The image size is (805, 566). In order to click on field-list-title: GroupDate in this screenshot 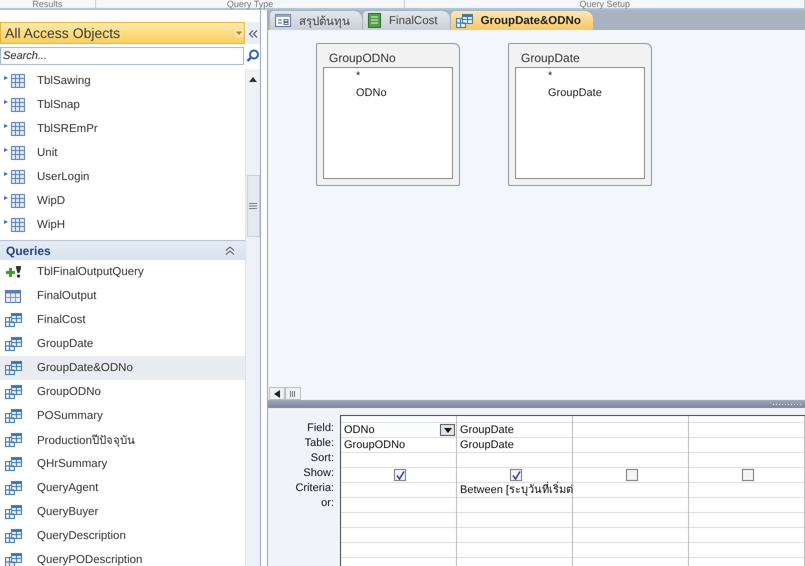, I will do `click(550, 58)`.